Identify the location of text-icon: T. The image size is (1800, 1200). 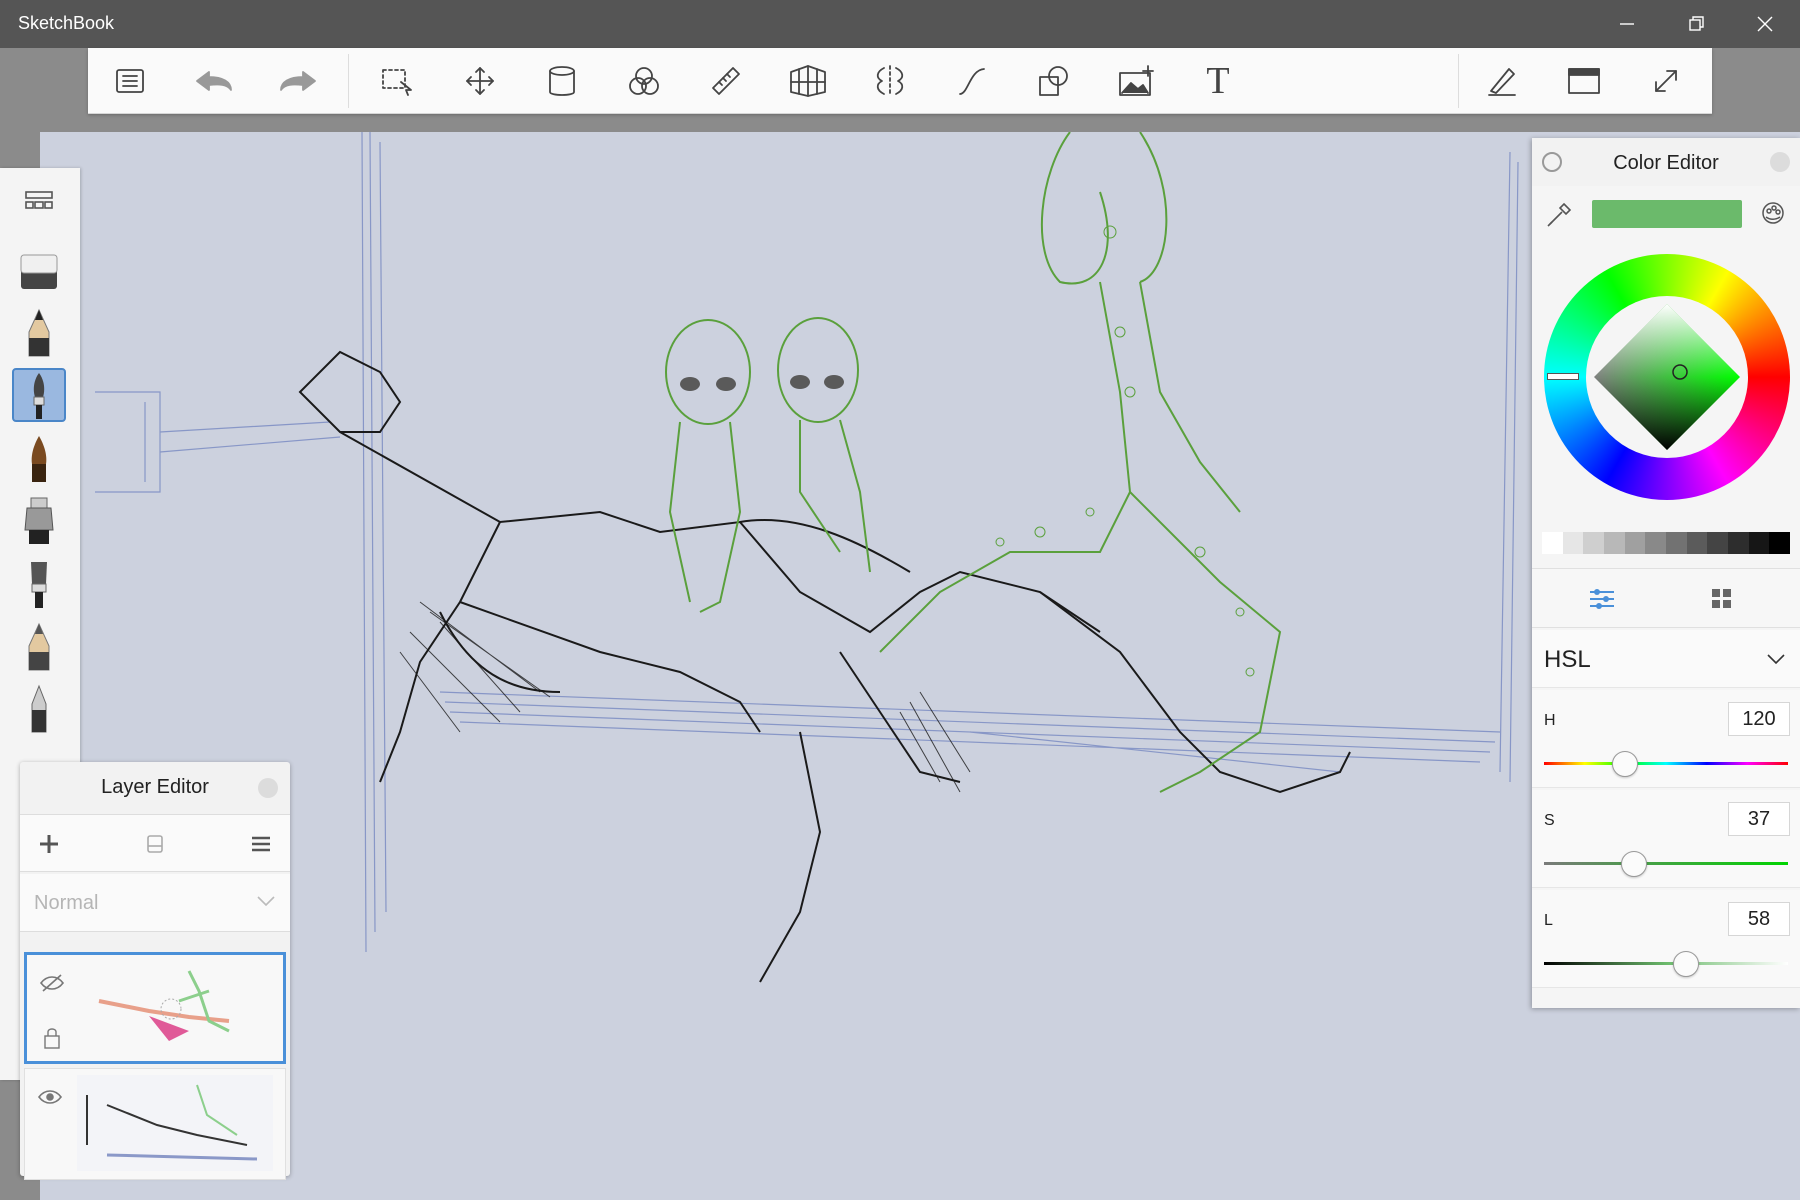
(1218, 81).